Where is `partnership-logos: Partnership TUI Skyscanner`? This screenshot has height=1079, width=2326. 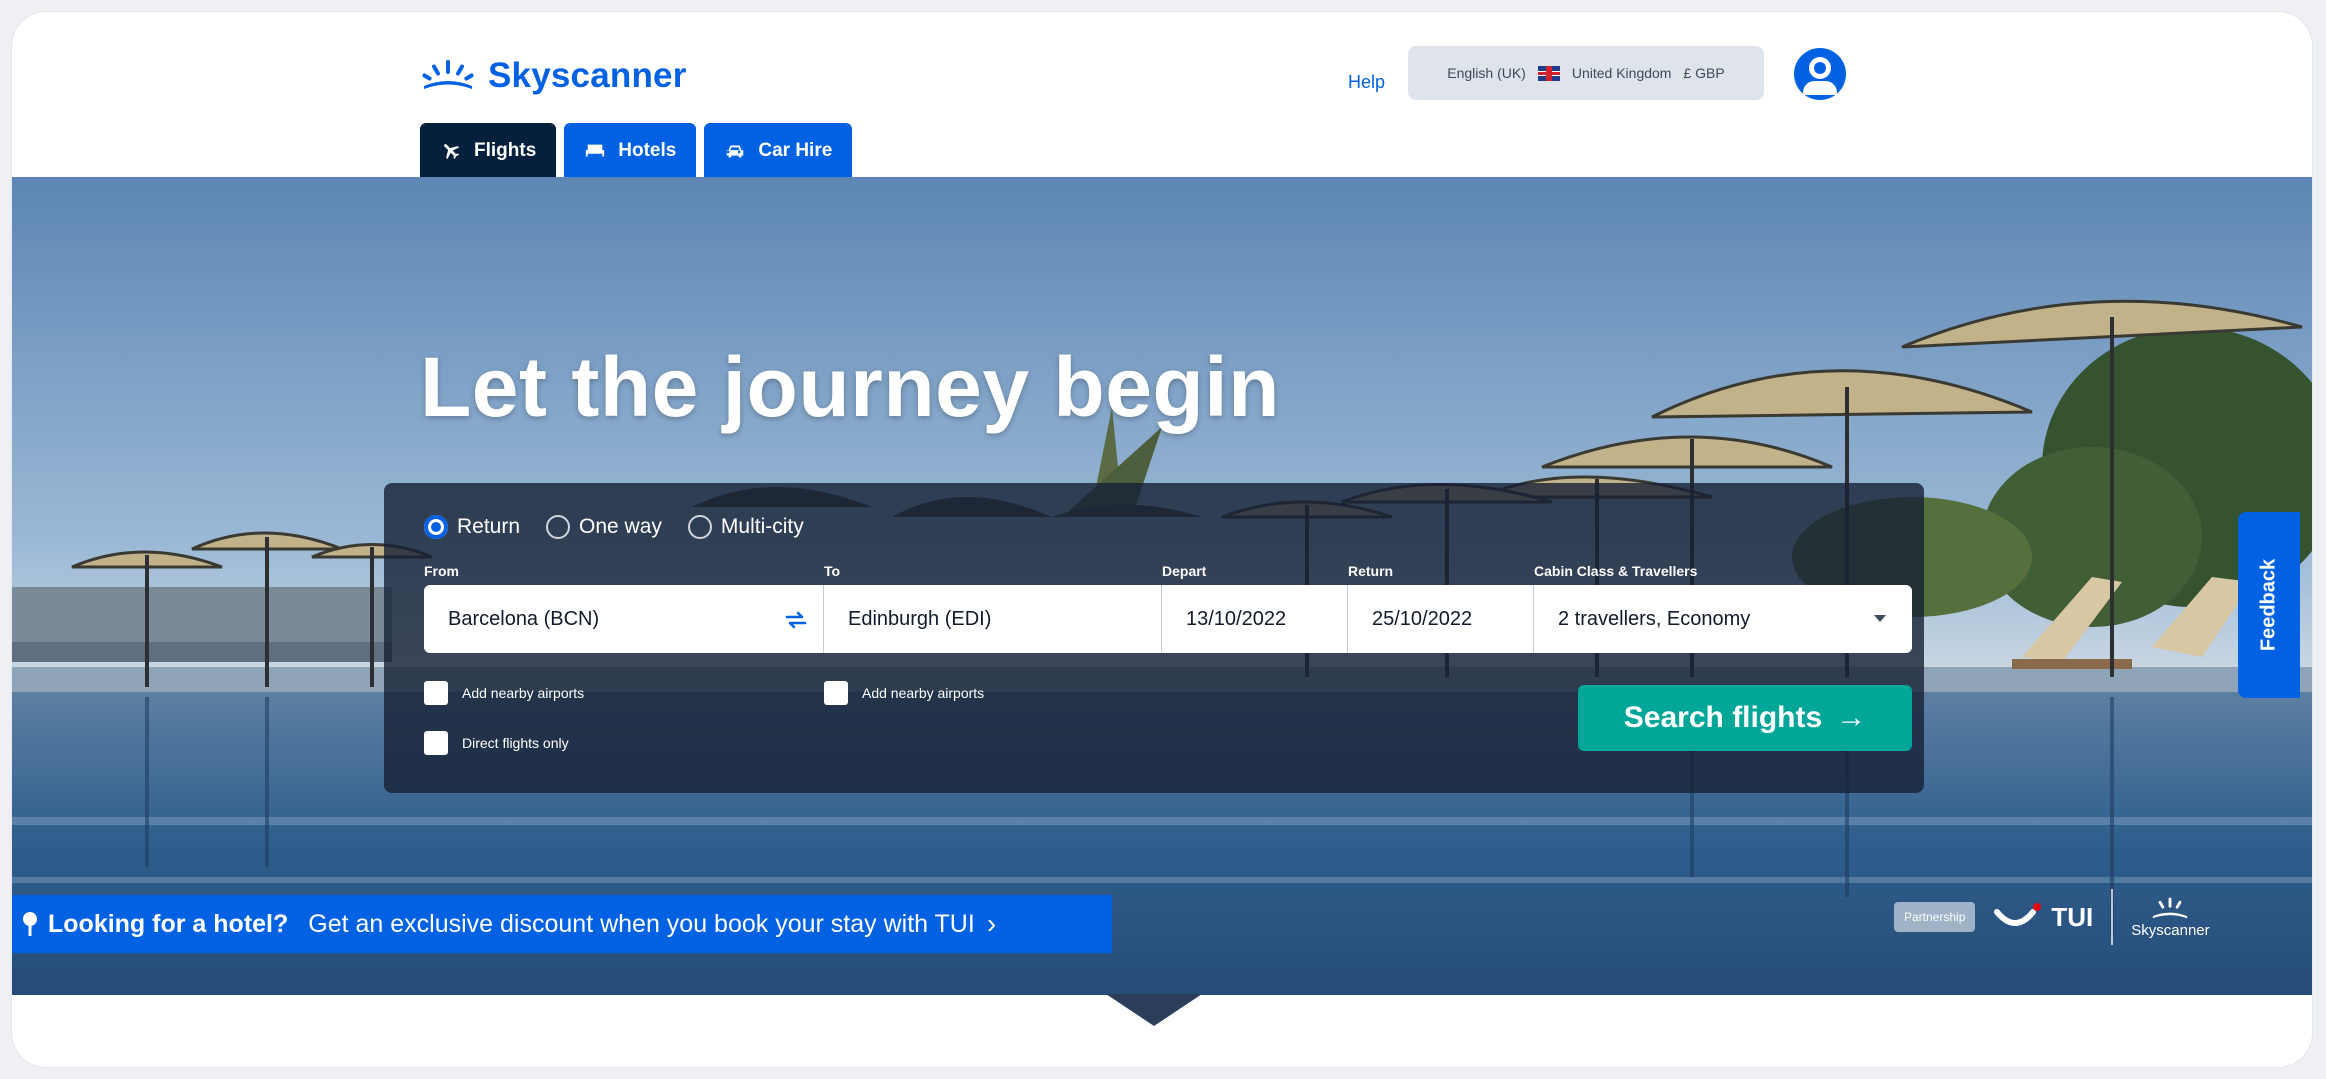
partnership-logos: Partnership TUI Skyscanner is located at coordinates (2052, 917).